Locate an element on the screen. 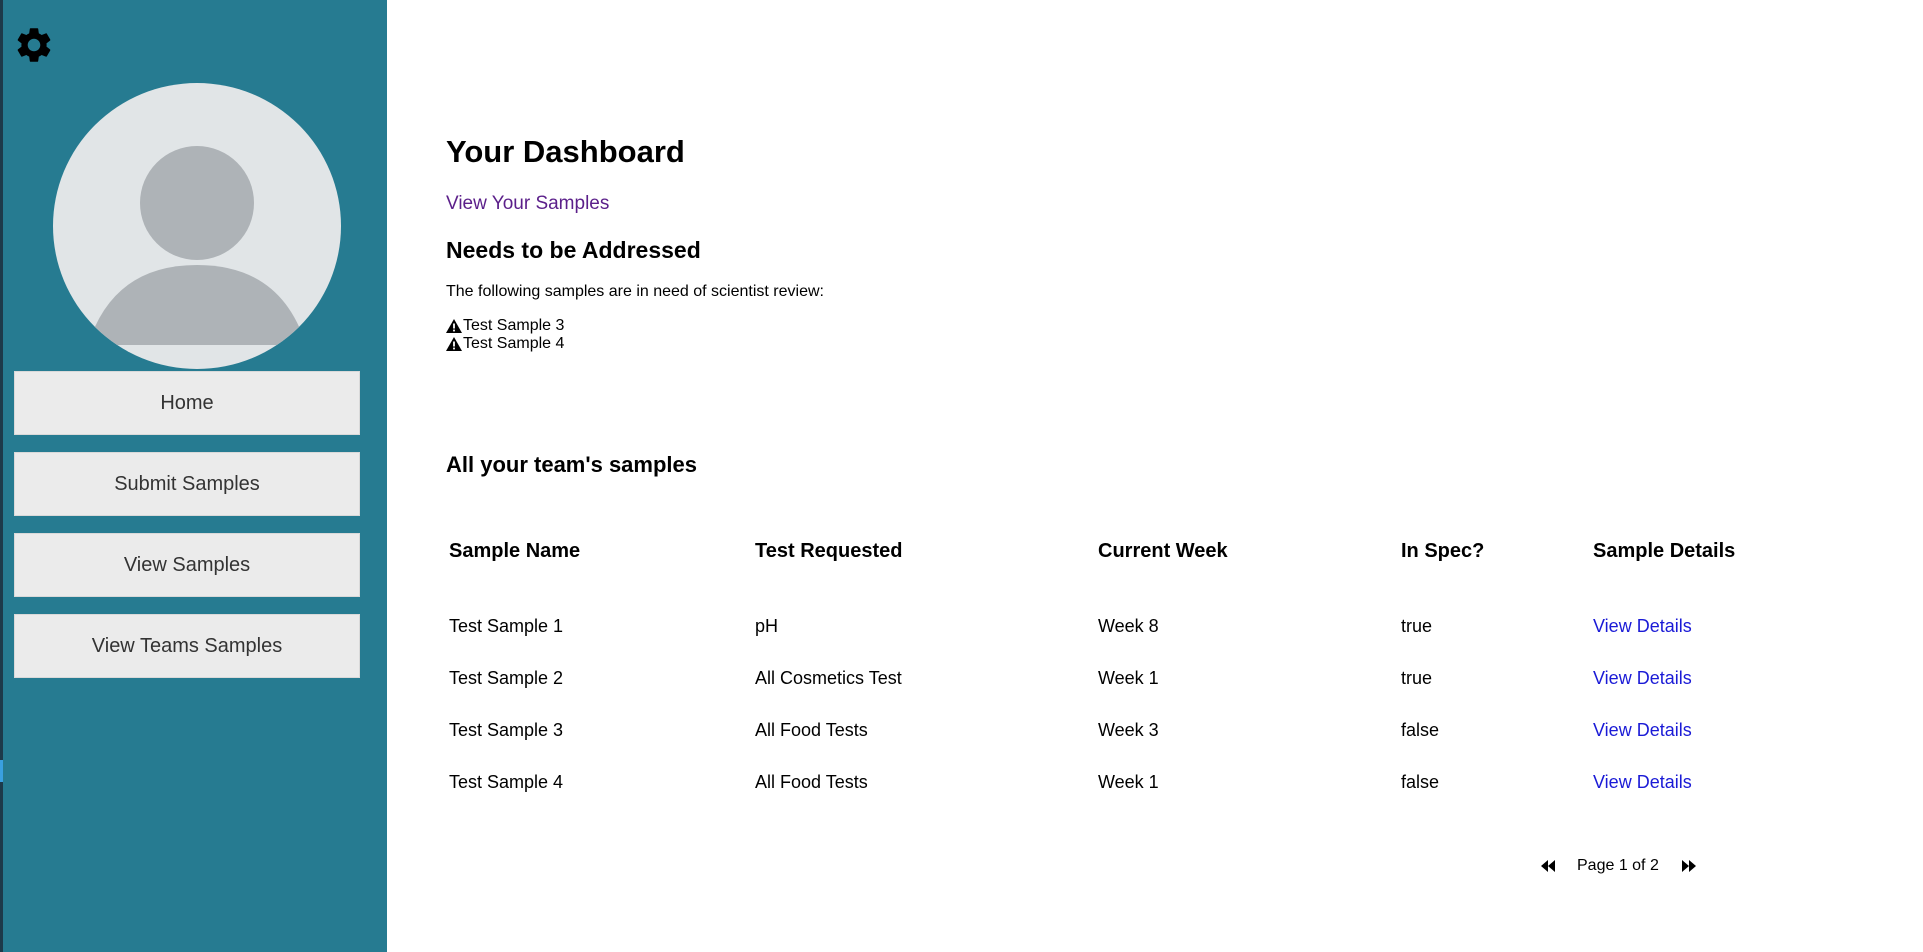 The image size is (1923, 952). cell-sample-name: Test Sample 2 is located at coordinates (506, 678).